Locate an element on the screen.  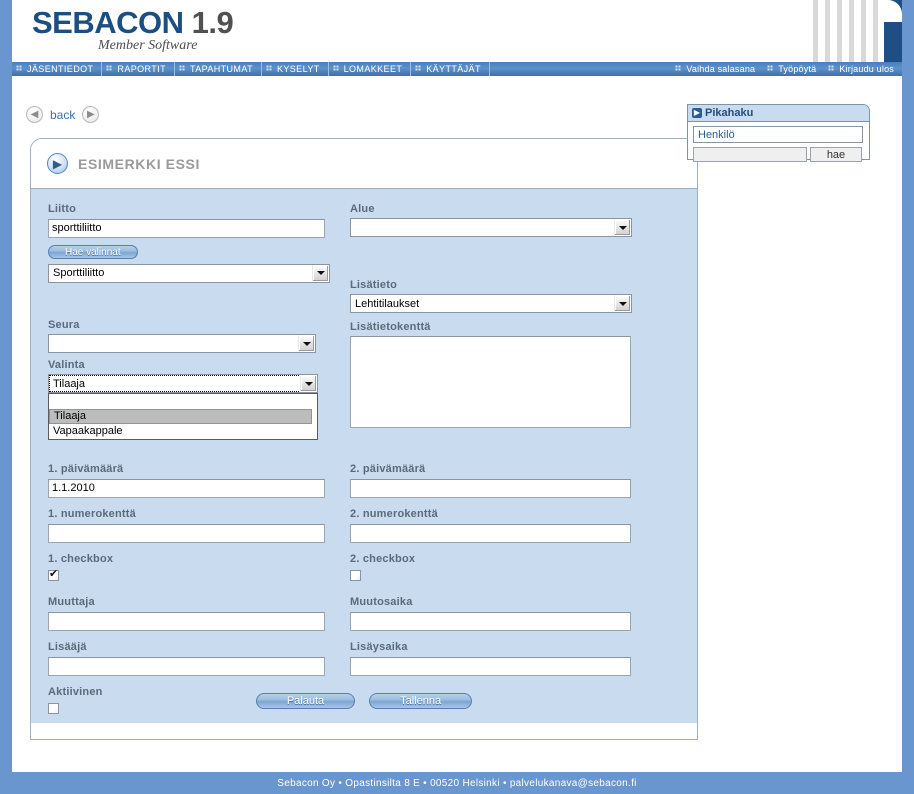
field-label: 1. checkbox is located at coordinates (81, 559).